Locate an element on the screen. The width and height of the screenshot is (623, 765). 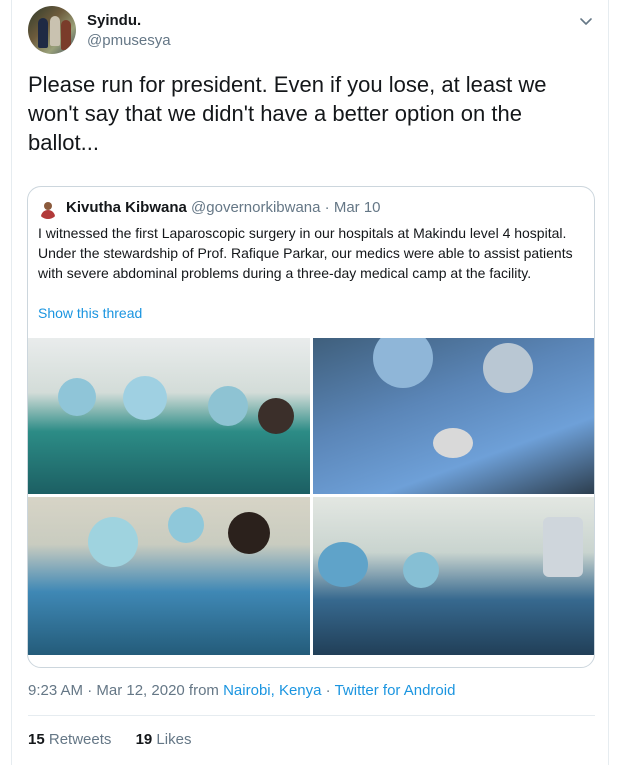
surgeons-operating-photo is located at coordinates (453, 416).